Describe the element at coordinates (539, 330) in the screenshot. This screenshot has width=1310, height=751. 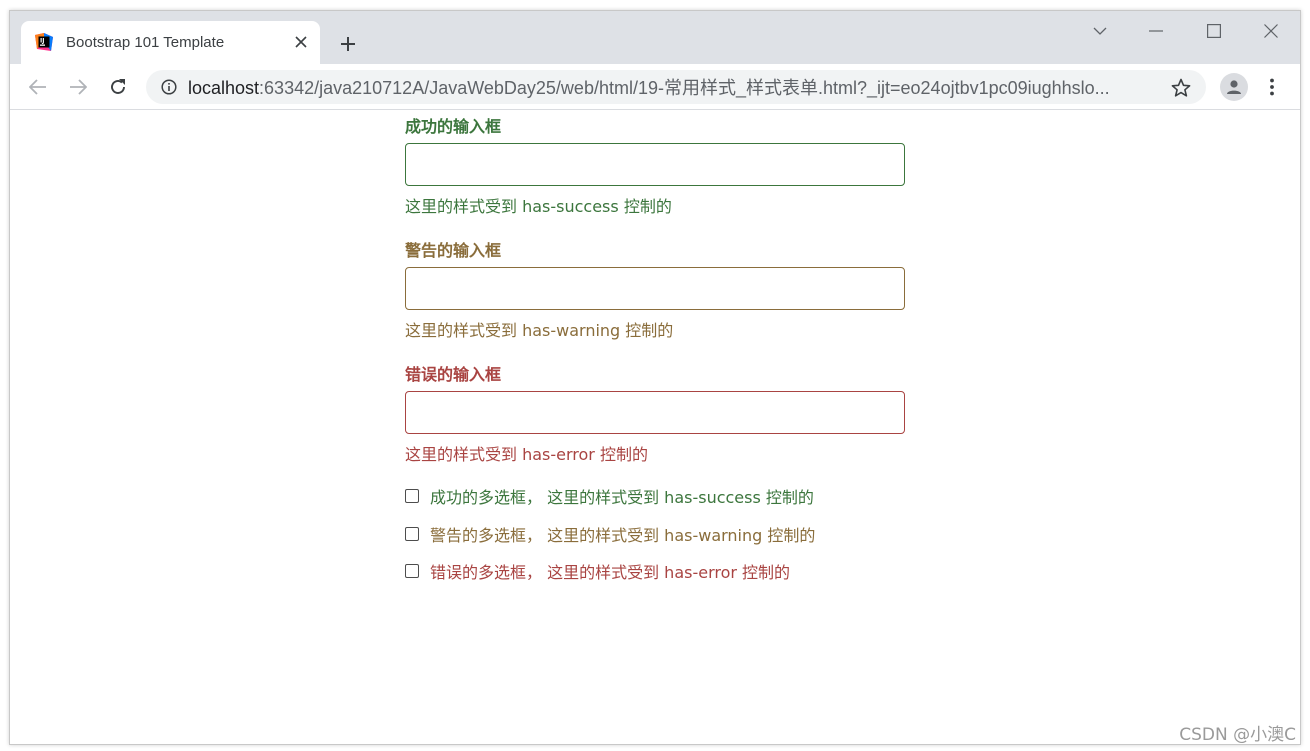
I see `warning-help-text: 这里的样式受到 has-warning 控制的` at that location.